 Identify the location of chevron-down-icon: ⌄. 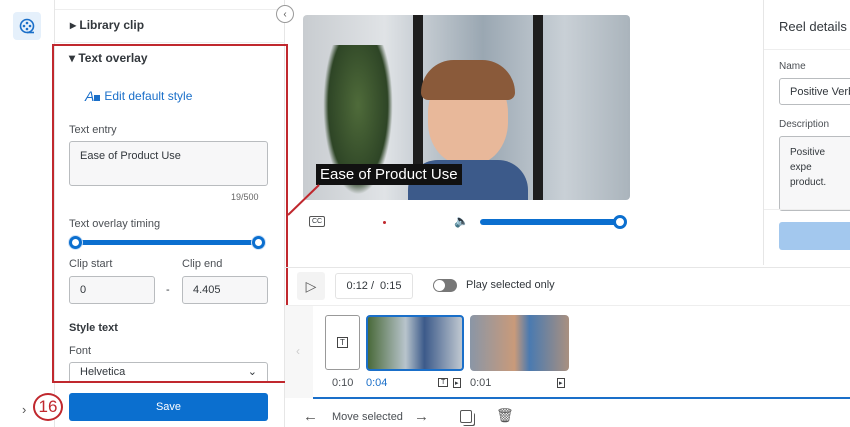
(252, 372).